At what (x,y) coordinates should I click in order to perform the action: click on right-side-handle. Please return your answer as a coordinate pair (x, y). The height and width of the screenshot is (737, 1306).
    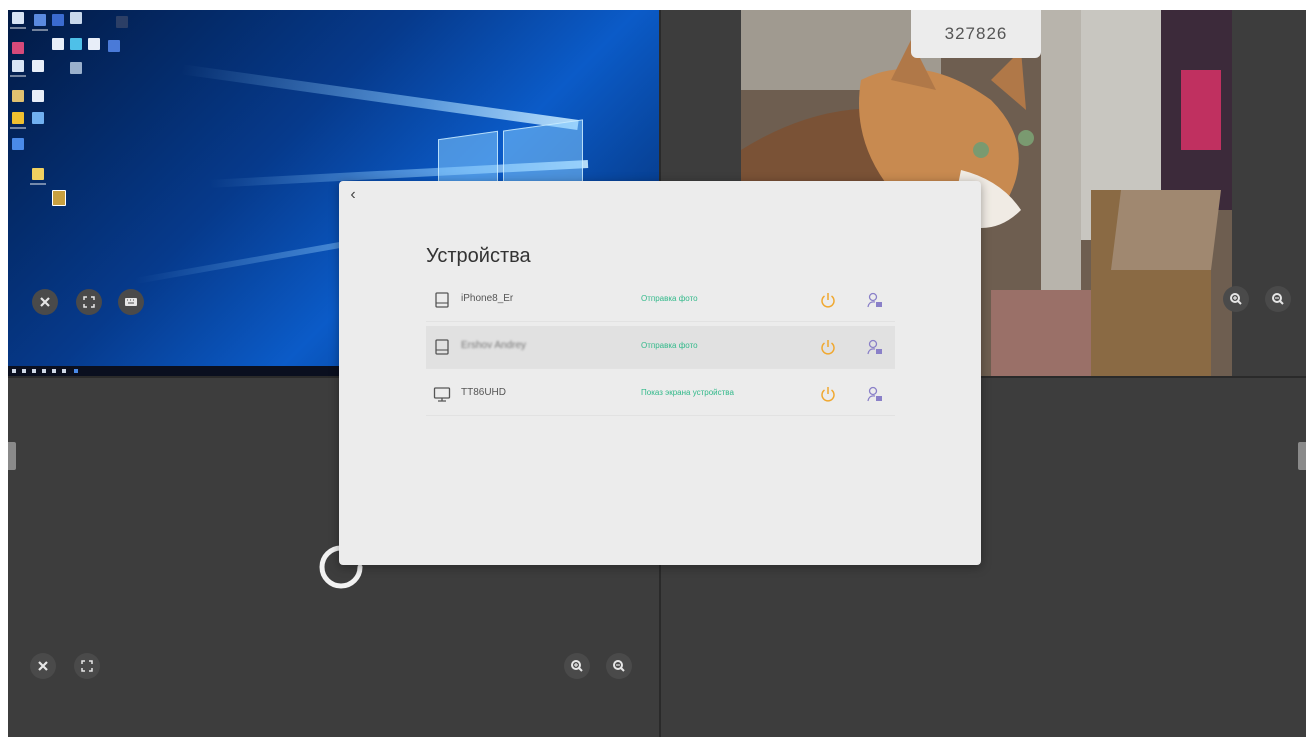
    Looking at the image, I should click on (1302, 456).